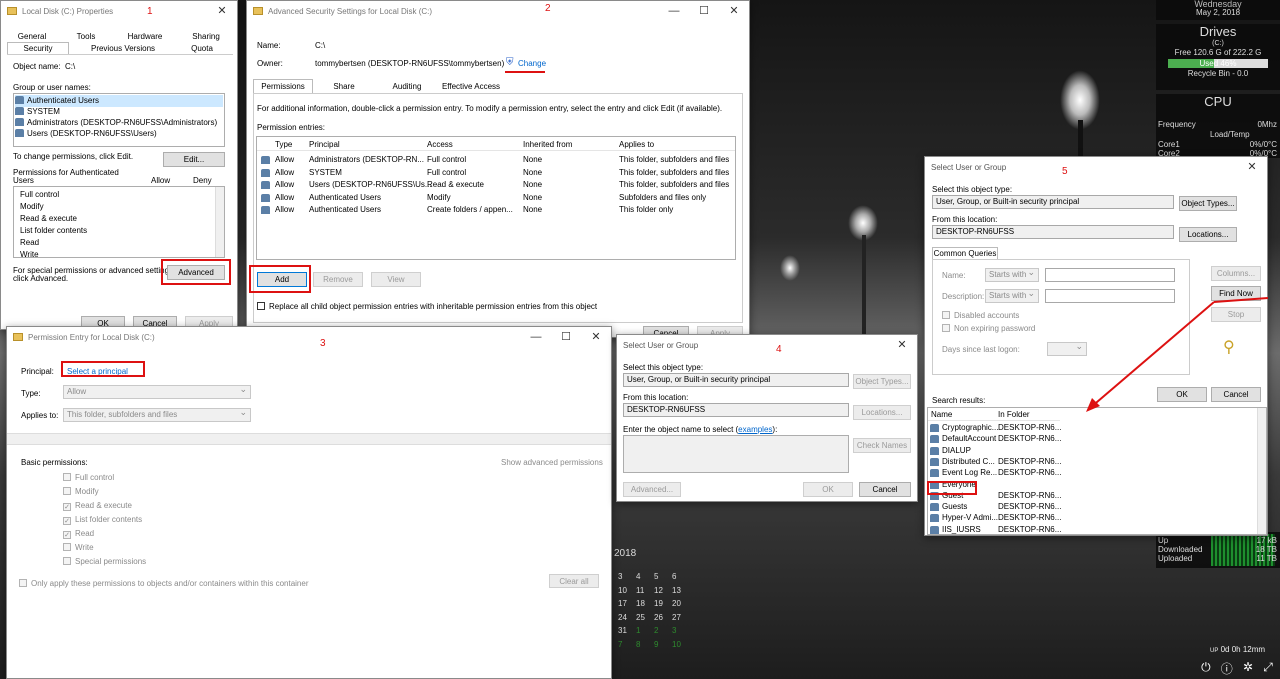 This screenshot has width=1280, height=679. Describe the element at coordinates (81, 492) in the screenshot. I see `permission-checkbox: Modify` at that location.